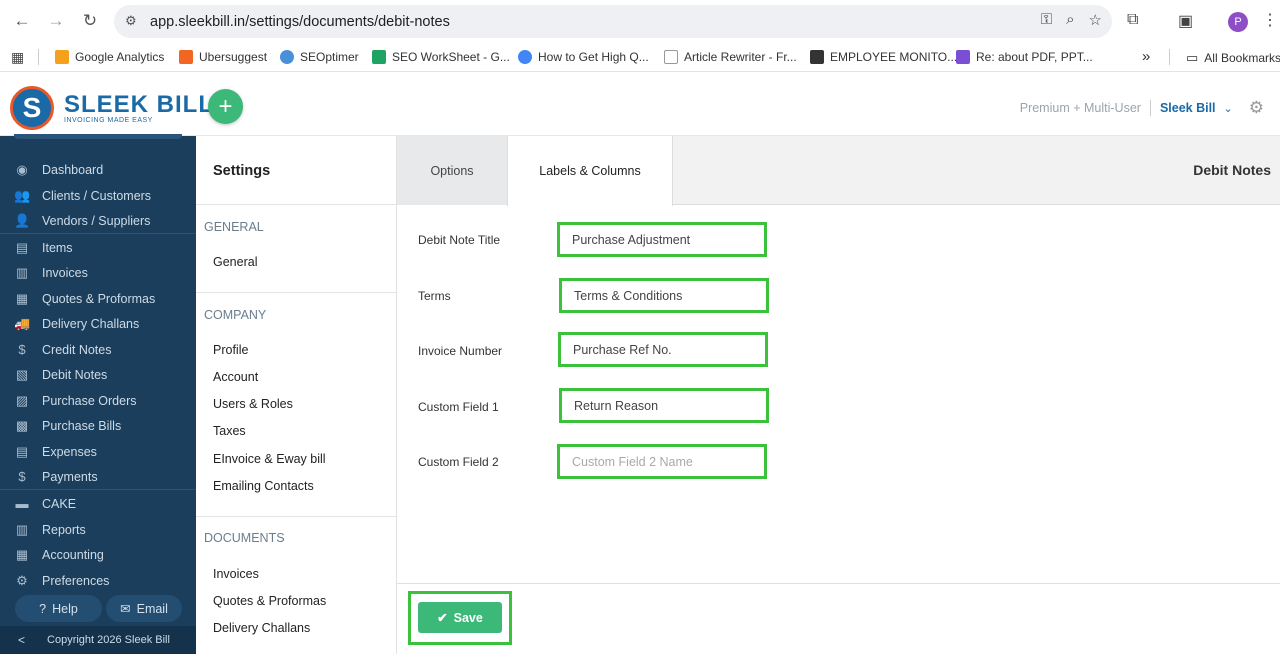 The image size is (1280, 654). Describe the element at coordinates (22, 169) in the screenshot. I see `dashboard-icon: ◉` at that location.